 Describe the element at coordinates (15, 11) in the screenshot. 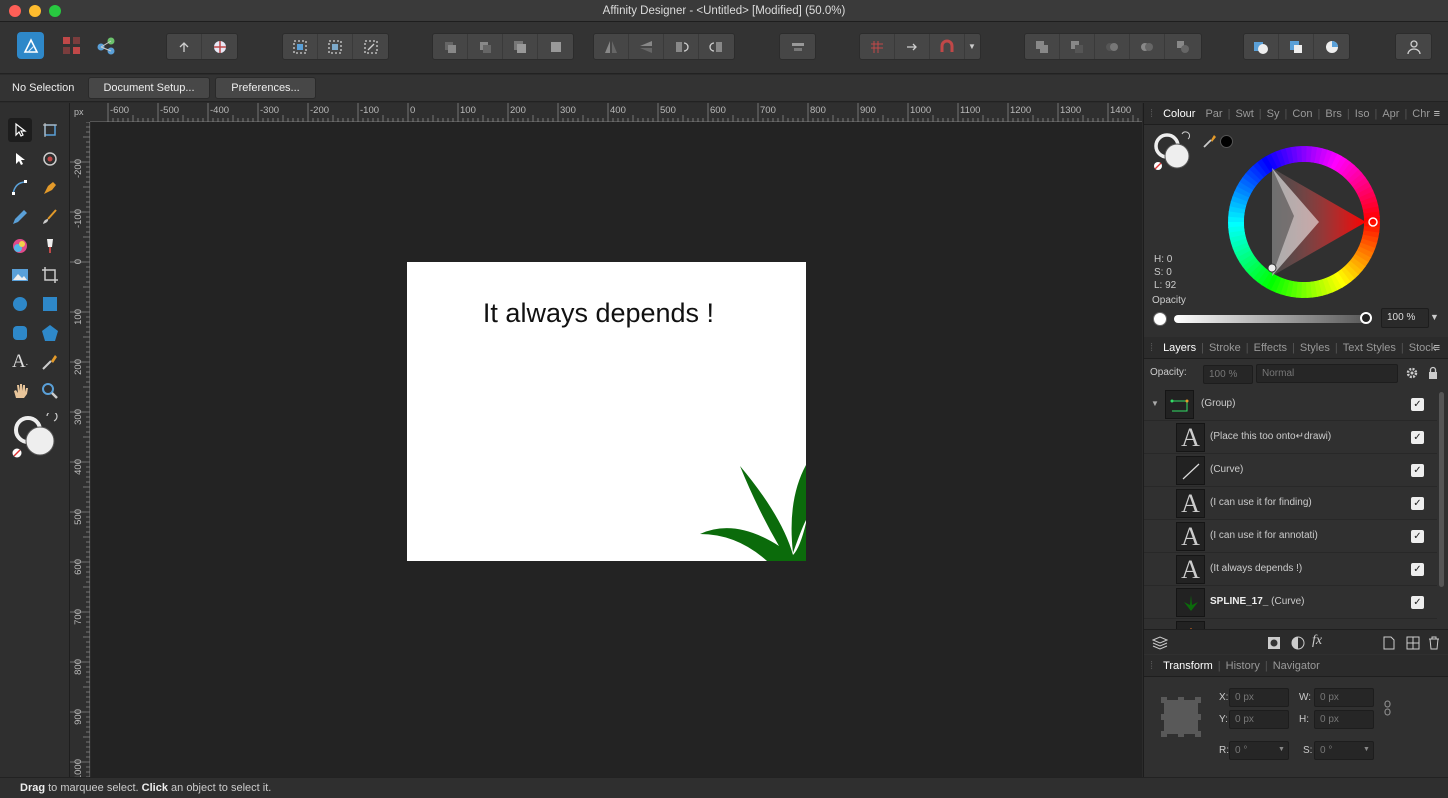

I see `close-window-button` at that location.